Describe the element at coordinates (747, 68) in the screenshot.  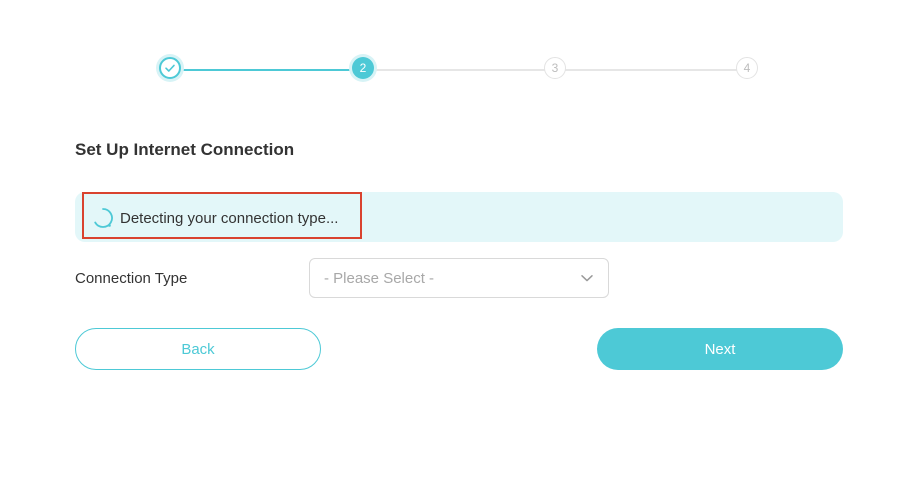
I see `step-4-pending: 4` at that location.